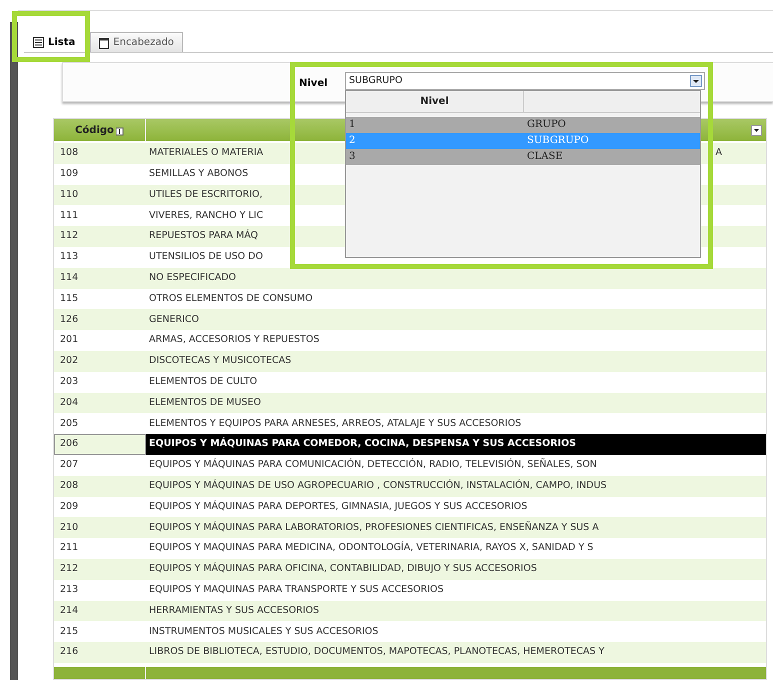  I want to click on table-cell-text: 201, so click(69, 340).